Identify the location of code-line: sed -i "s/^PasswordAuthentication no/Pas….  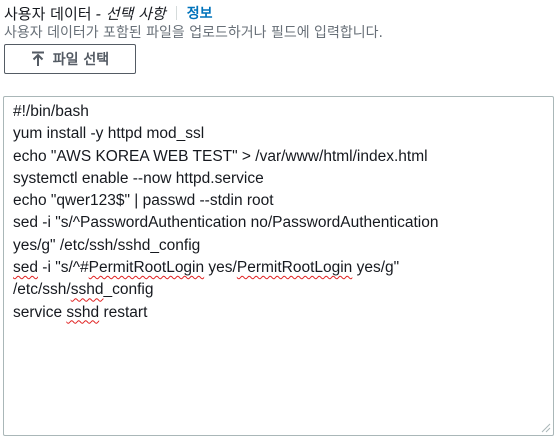
(278, 223).